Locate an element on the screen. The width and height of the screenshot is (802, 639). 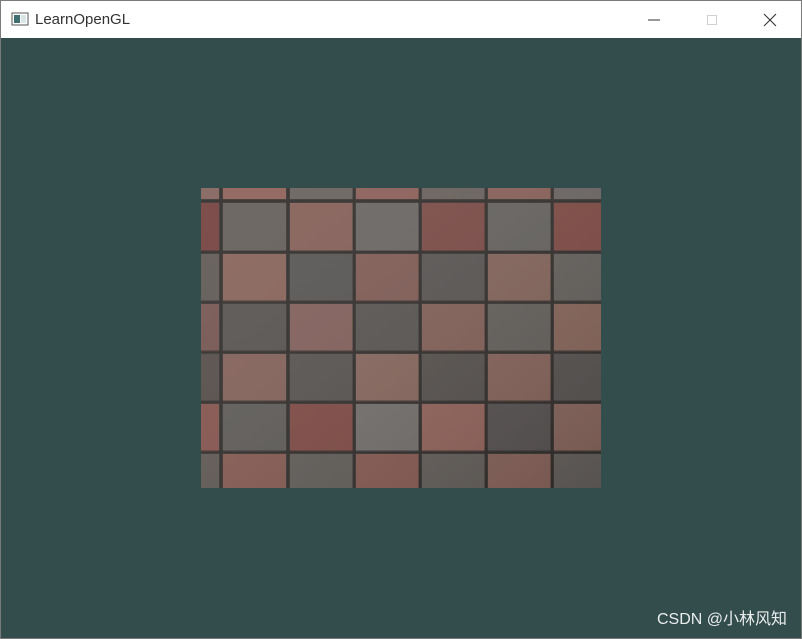
window-title: LearnOpenGL is located at coordinates (83, 19).